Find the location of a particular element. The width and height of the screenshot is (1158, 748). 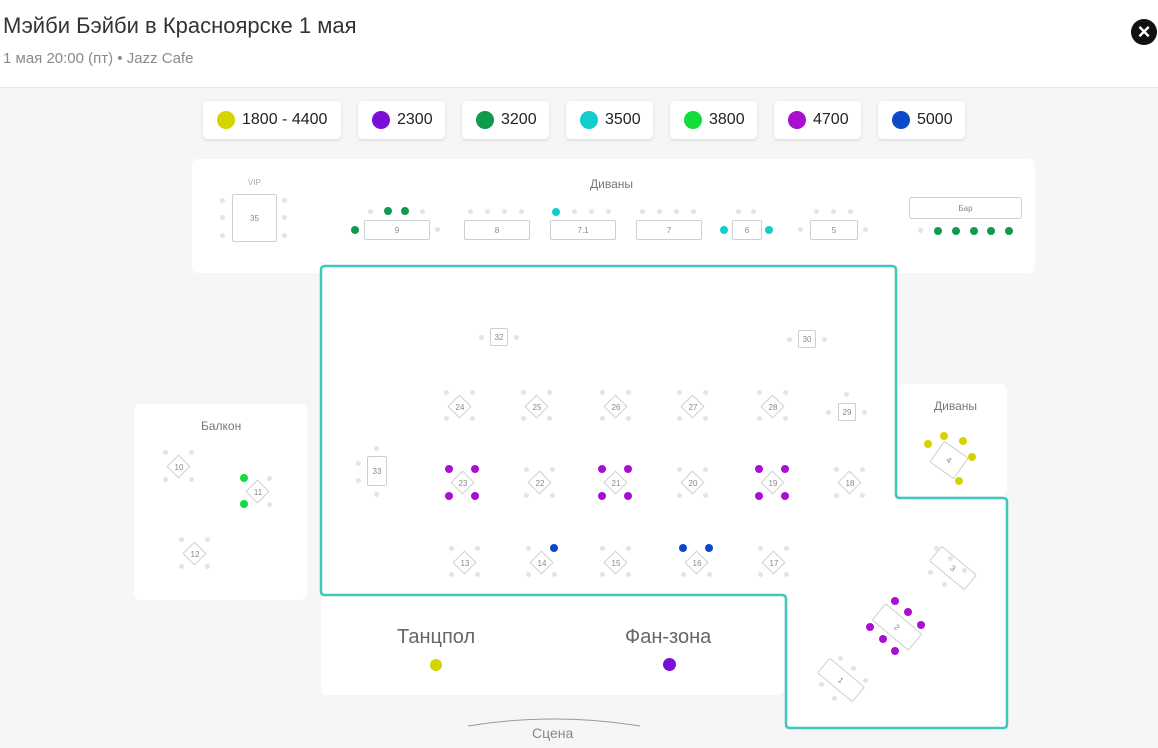

table-number: 15 is located at coordinates (616, 563).